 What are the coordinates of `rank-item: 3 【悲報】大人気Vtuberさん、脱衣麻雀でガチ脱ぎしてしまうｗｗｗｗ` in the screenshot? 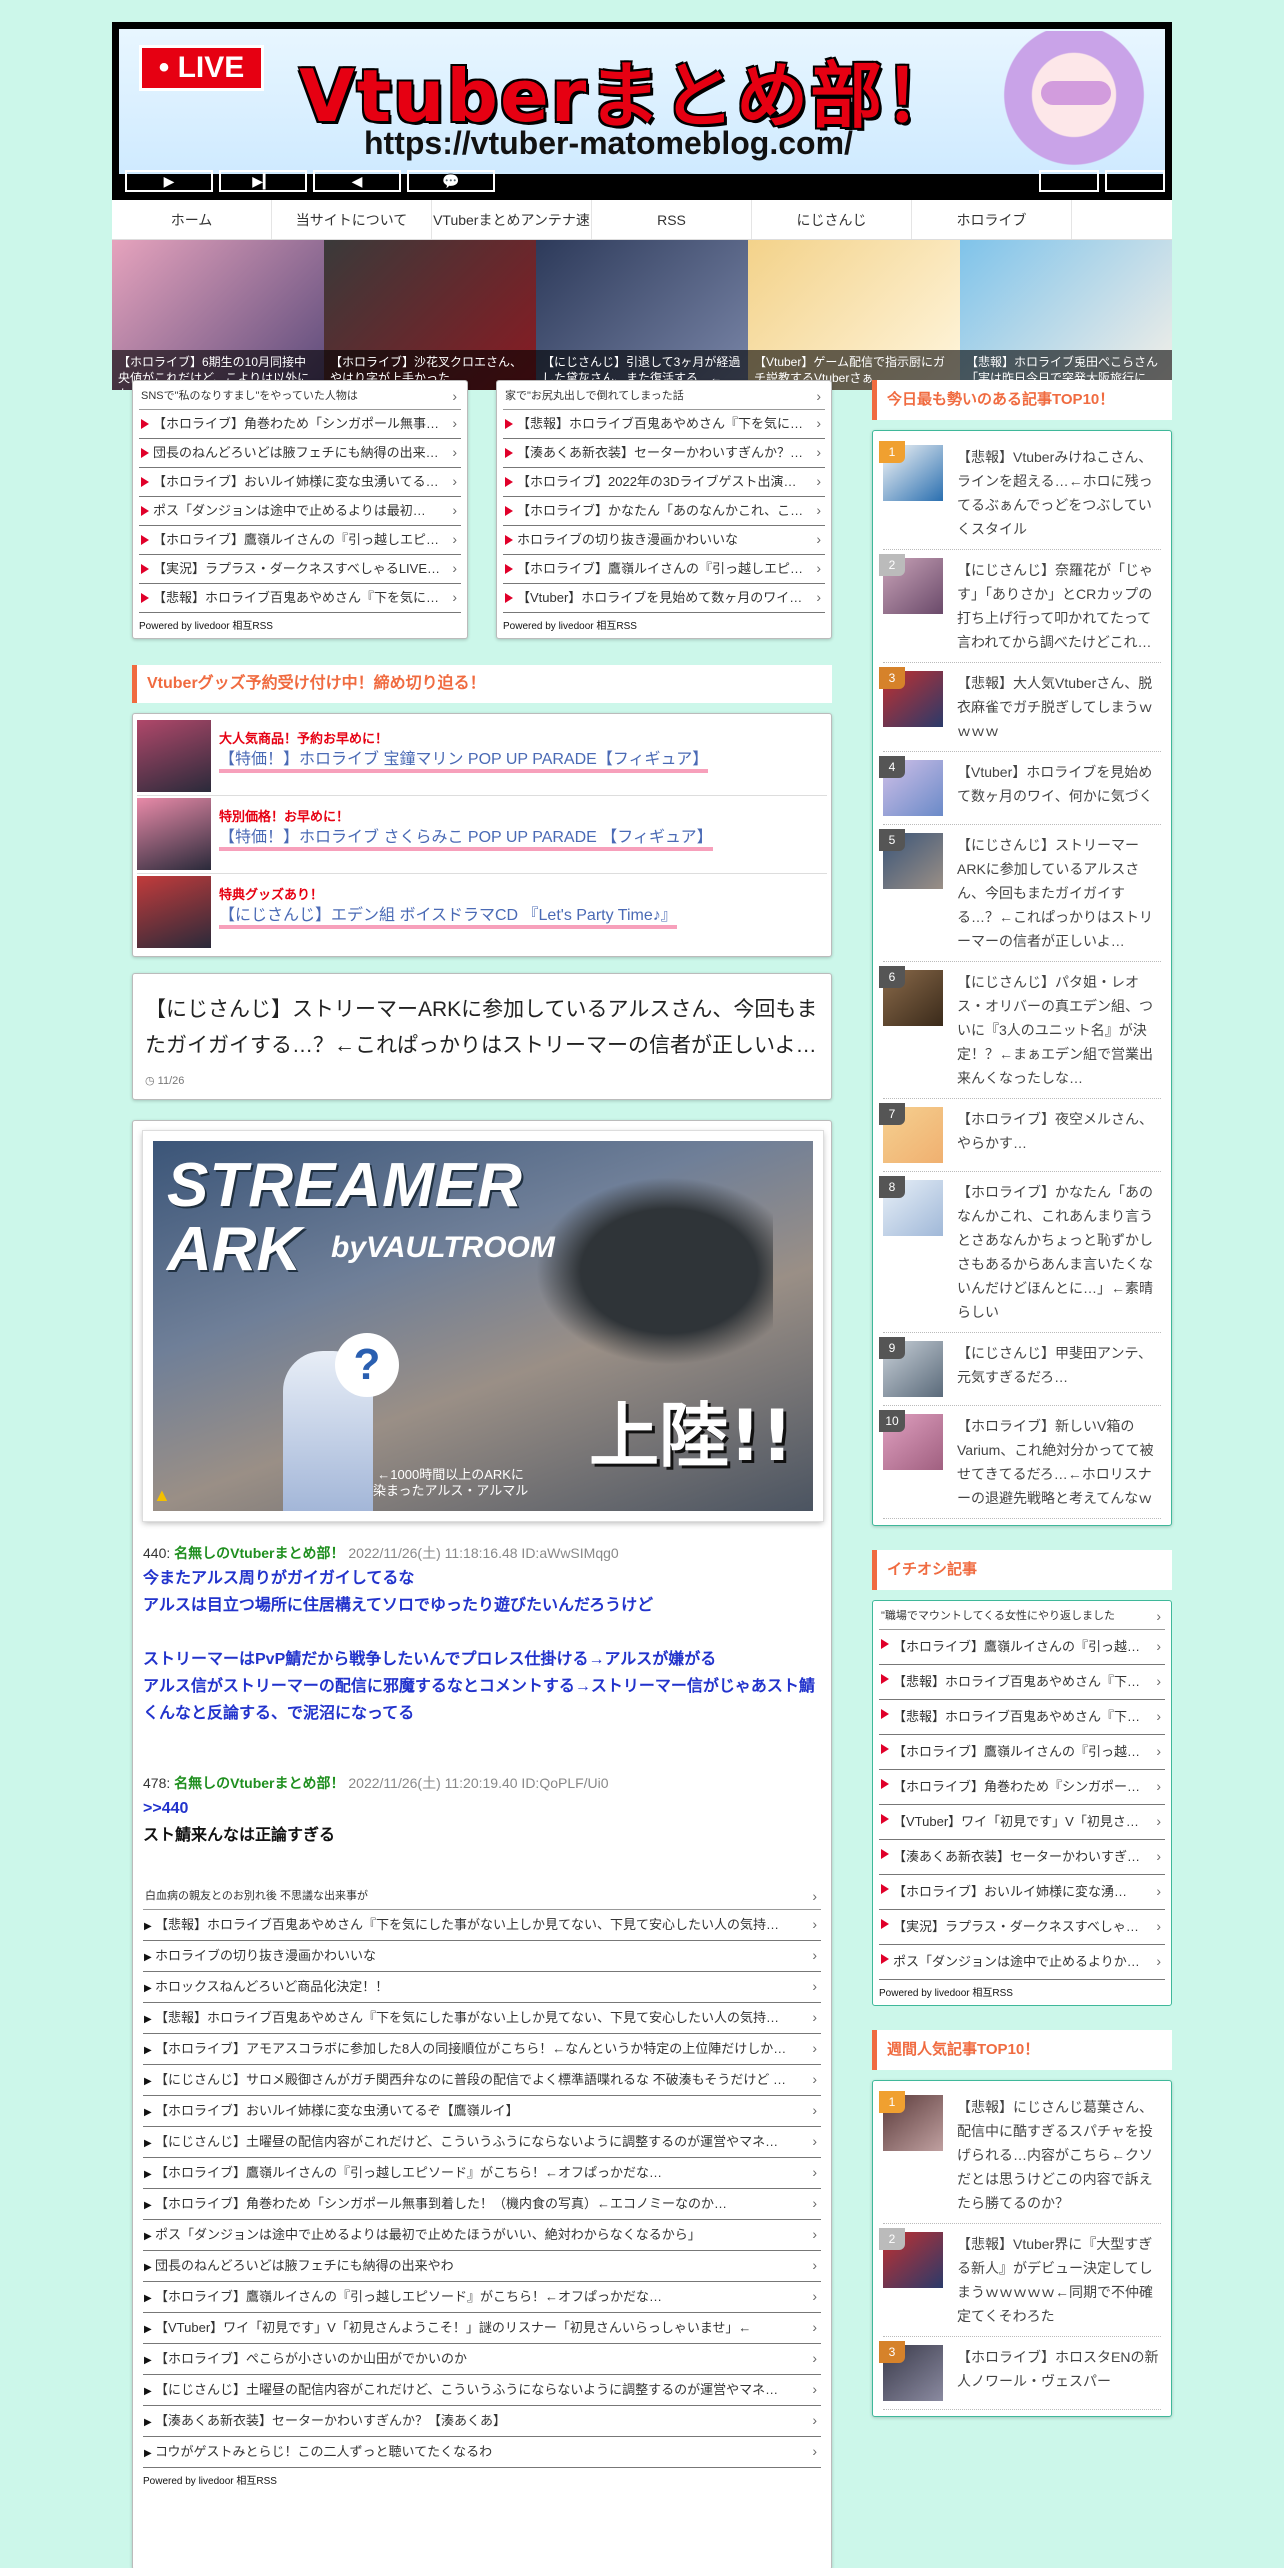 It's located at (1020, 707).